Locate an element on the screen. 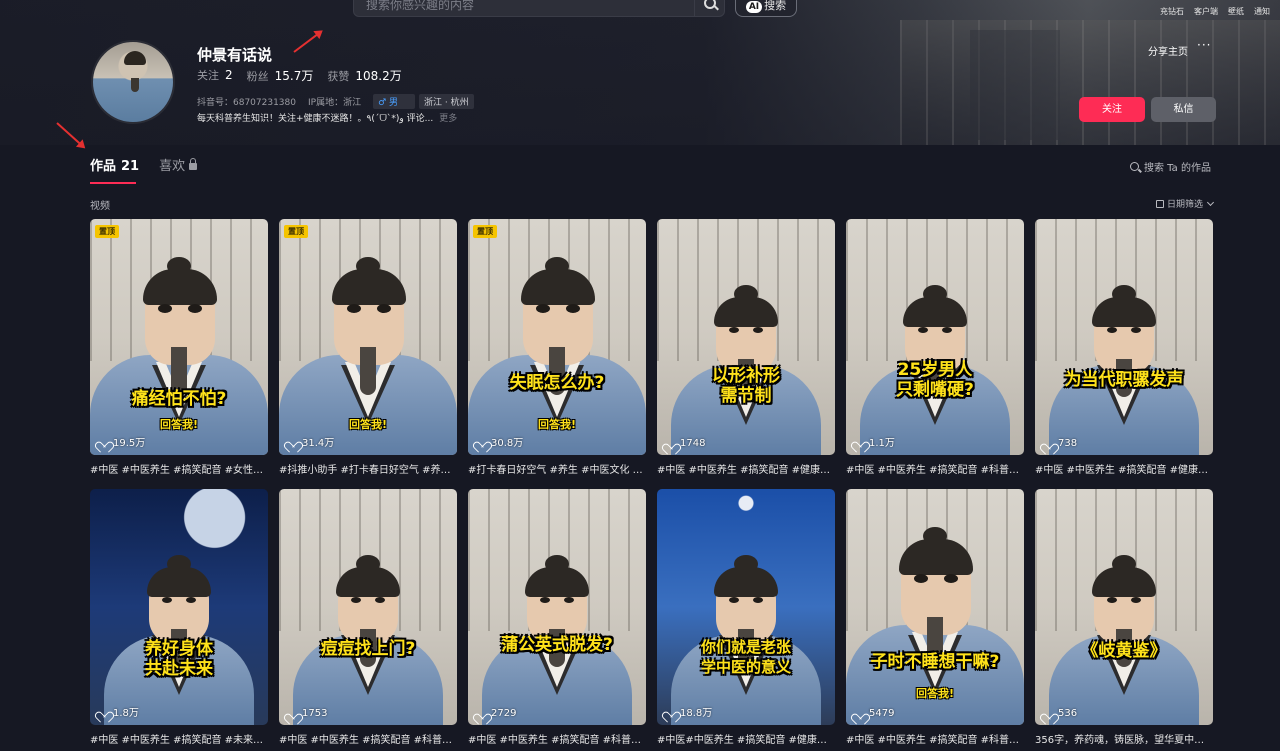  date-filter-button: 日期筛选 is located at coordinates (1185, 203).